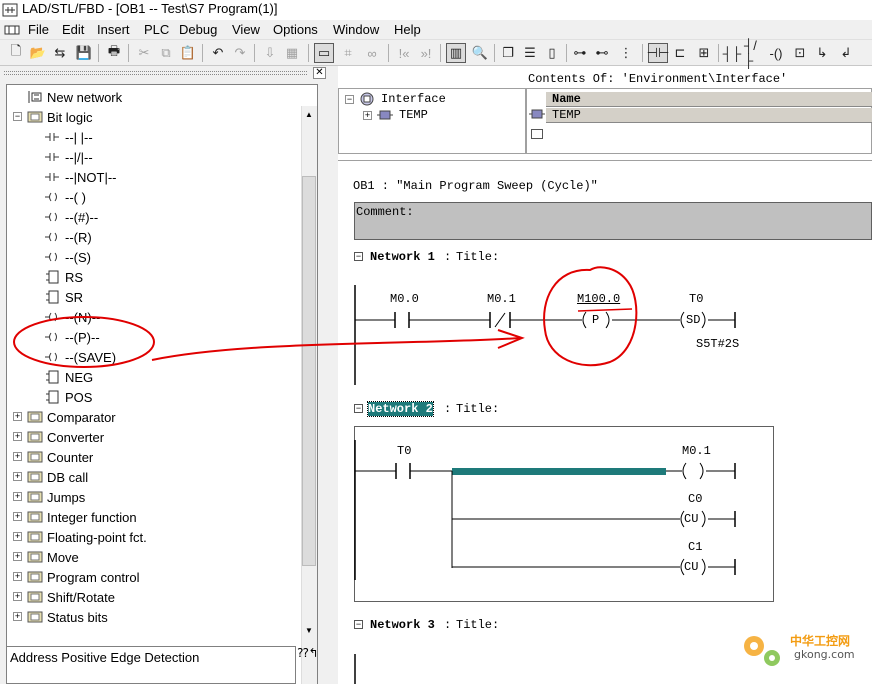  What do you see at coordinates (65, 437) in the screenshot?
I see `catalog-item: Converter` at bounding box center [65, 437].